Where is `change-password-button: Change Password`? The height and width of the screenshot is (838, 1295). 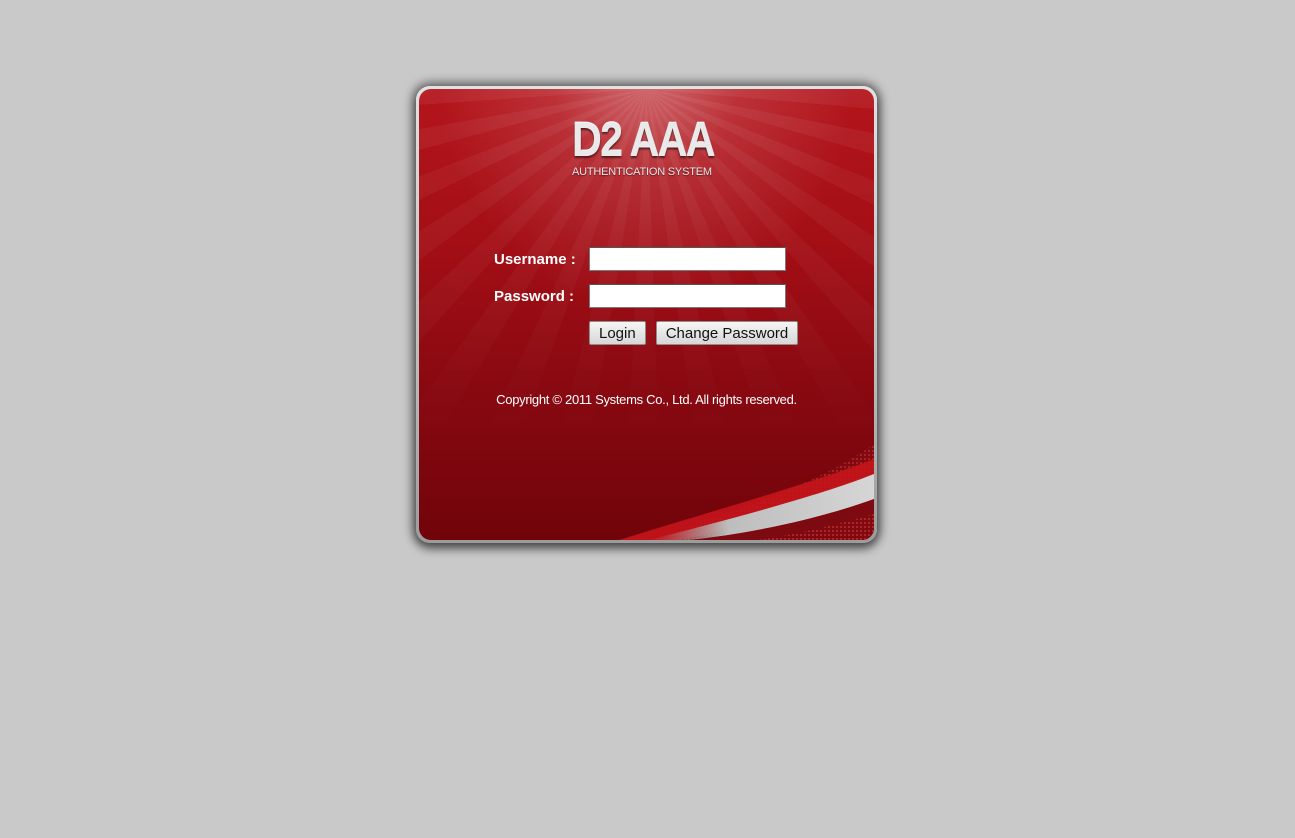
change-password-button: Change Password is located at coordinates (727, 333).